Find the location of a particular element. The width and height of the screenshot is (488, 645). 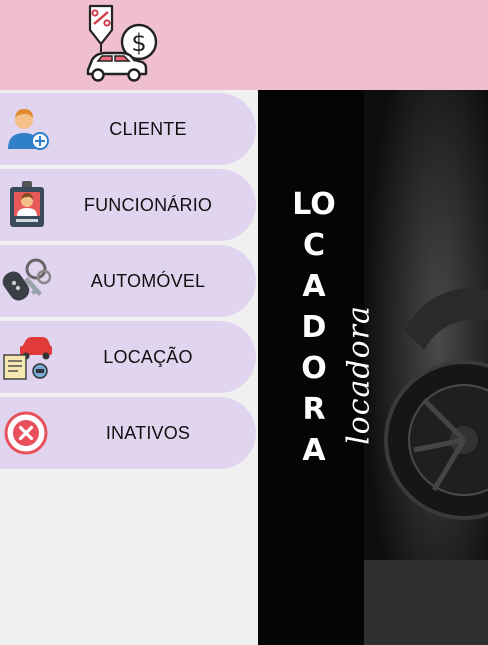

banner-title: LOCADORA is located at coordinates (314, 327).